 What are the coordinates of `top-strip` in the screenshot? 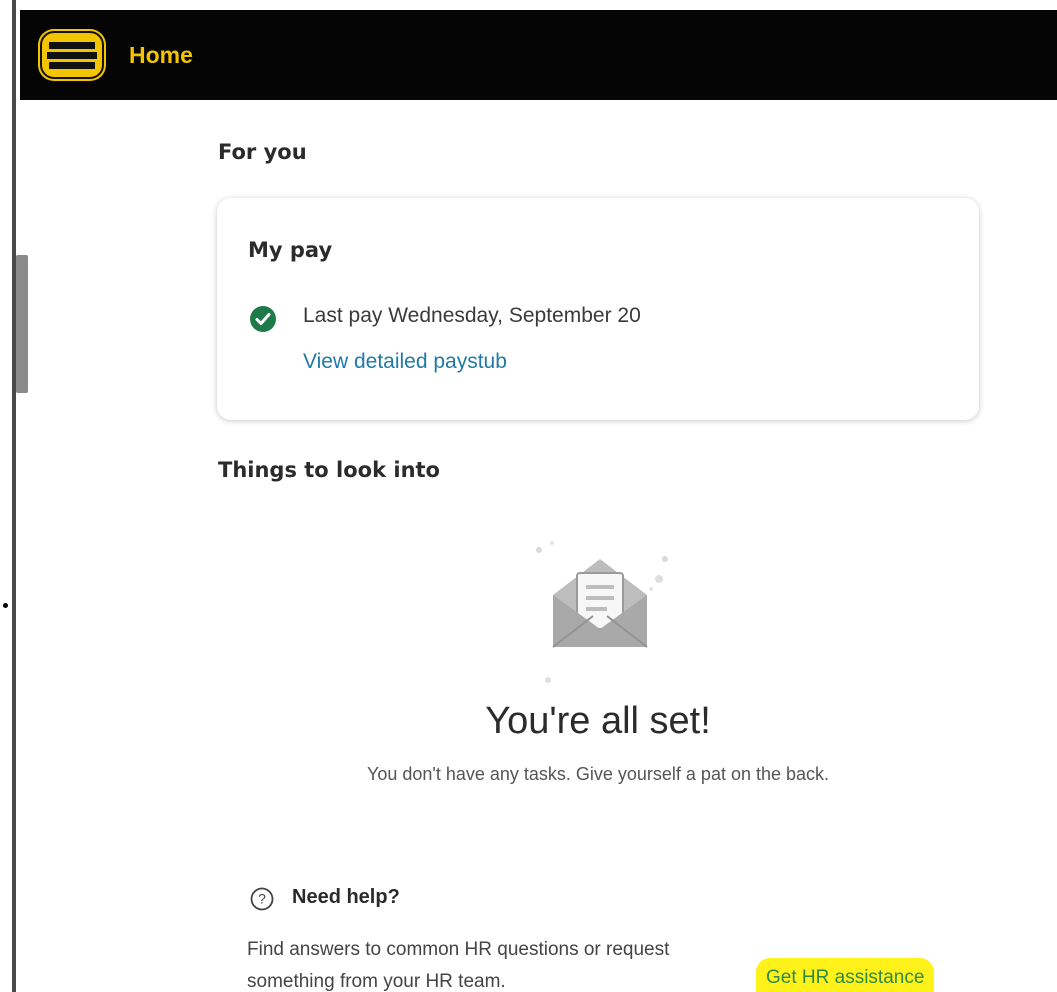 It's located at (528, 5).